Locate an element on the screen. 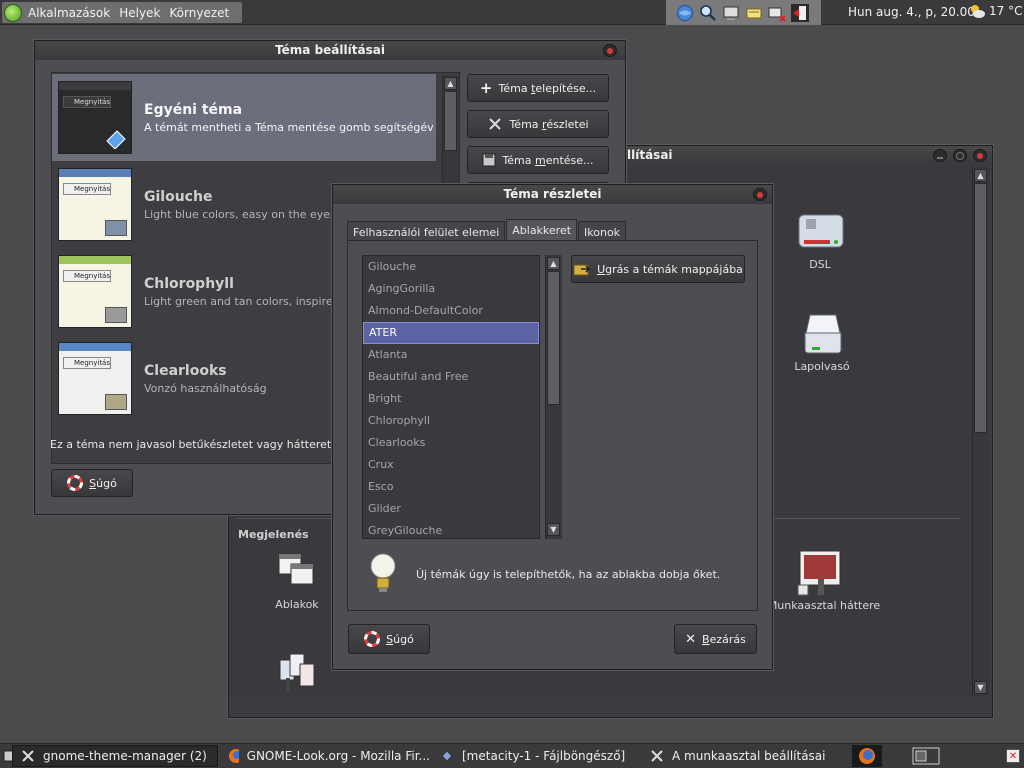  theme-name: Egyéni téma is located at coordinates (193, 110).